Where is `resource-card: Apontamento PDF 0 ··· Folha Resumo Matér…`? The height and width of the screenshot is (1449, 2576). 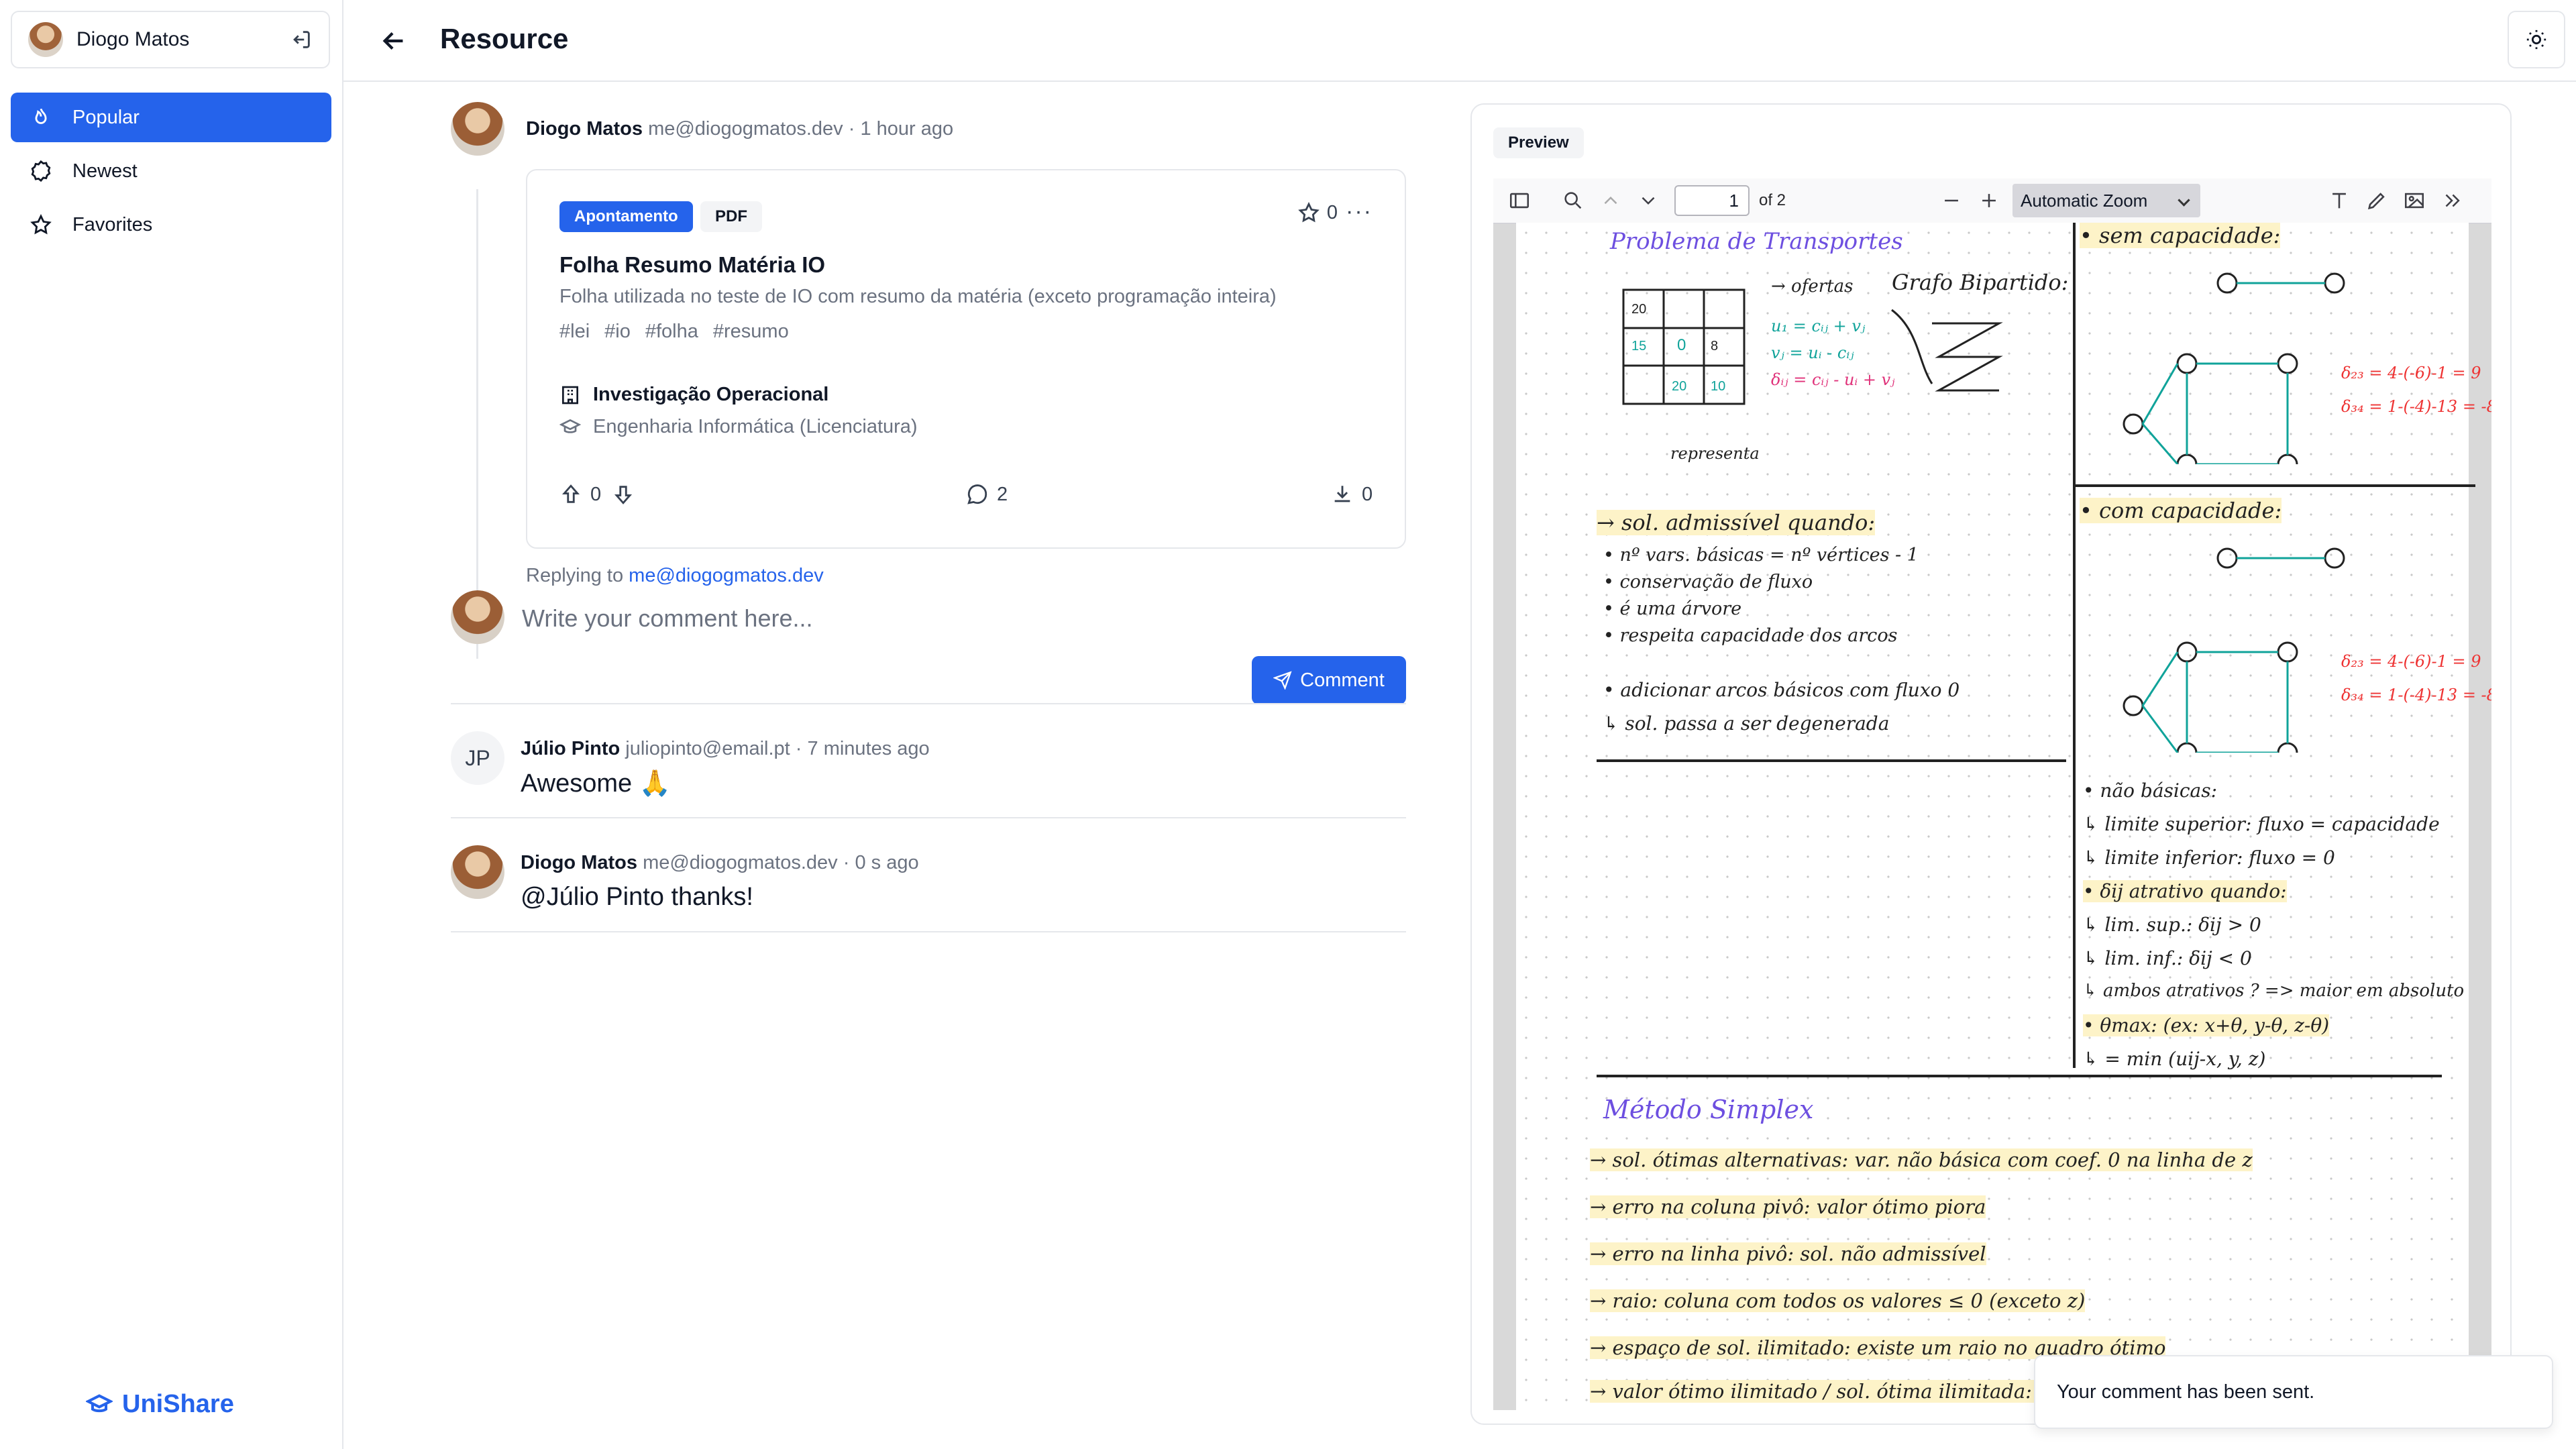 resource-card: Apontamento PDF 0 ··· Folha Resumo Matér… is located at coordinates (966, 359).